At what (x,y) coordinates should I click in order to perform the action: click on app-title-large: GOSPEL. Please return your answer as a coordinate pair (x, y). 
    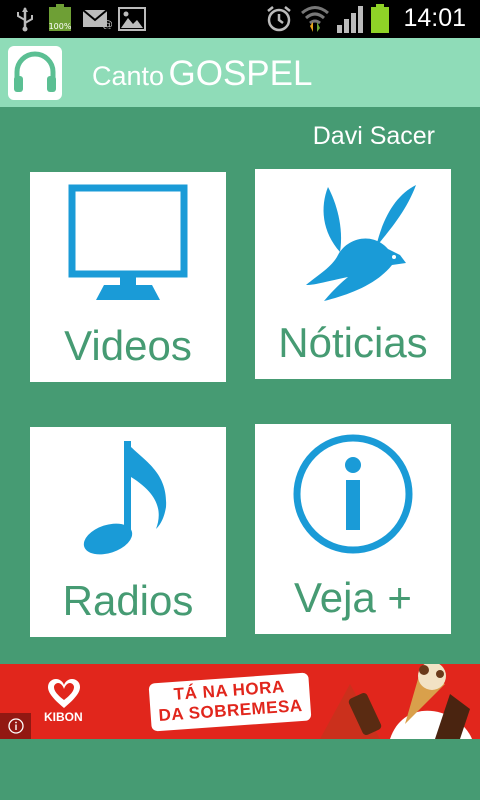
    Looking at the image, I should click on (240, 73).